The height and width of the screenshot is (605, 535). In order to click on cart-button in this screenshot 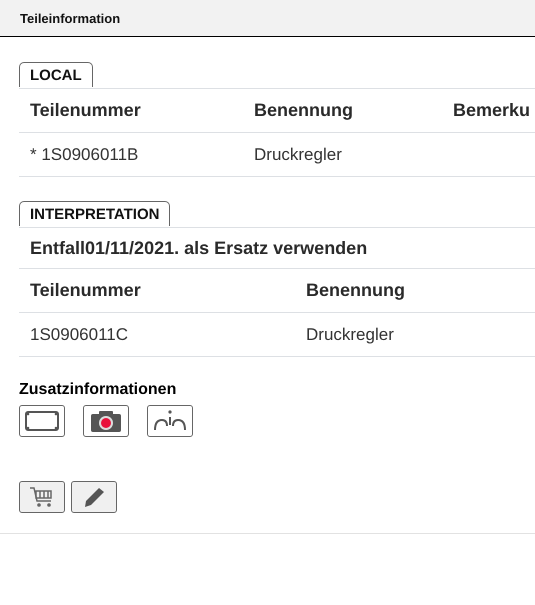, I will do `click(42, 497)`.